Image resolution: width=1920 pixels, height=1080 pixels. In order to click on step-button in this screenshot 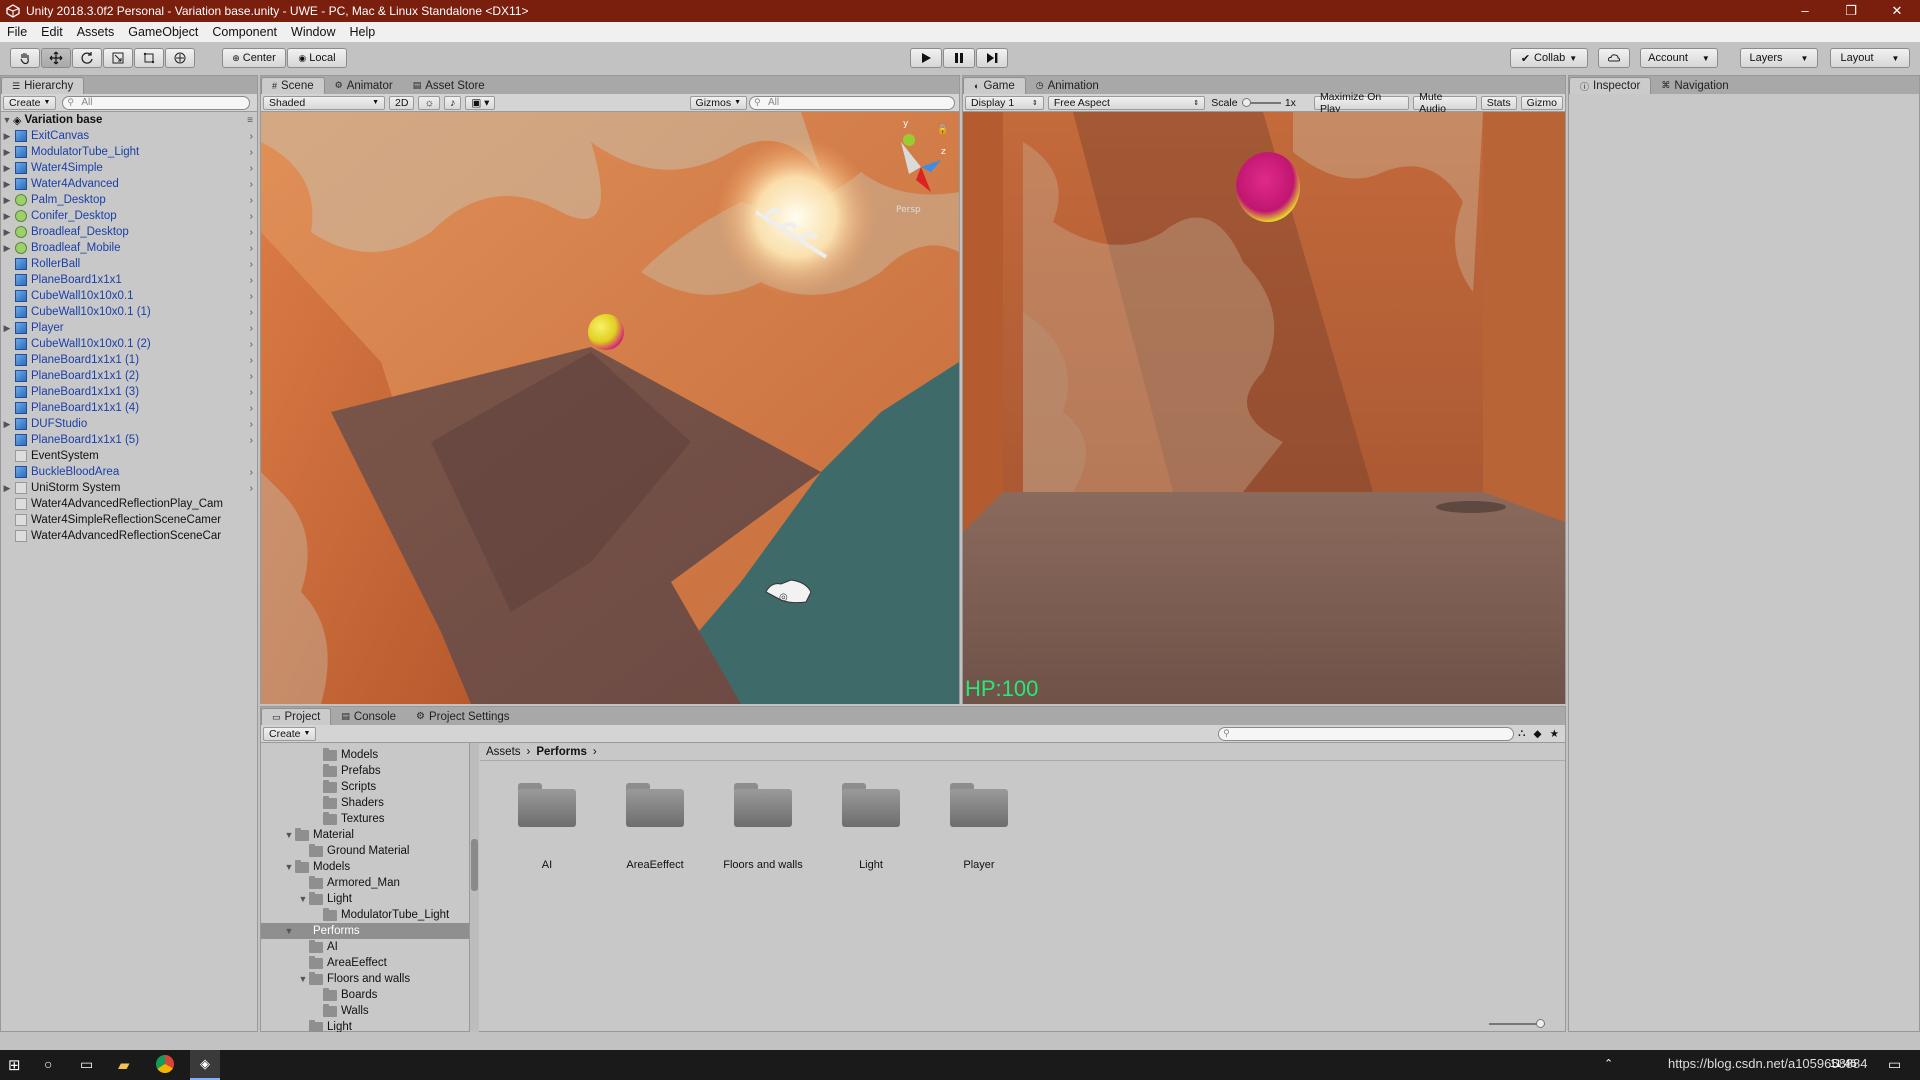, I will do `click(992, 58)`.